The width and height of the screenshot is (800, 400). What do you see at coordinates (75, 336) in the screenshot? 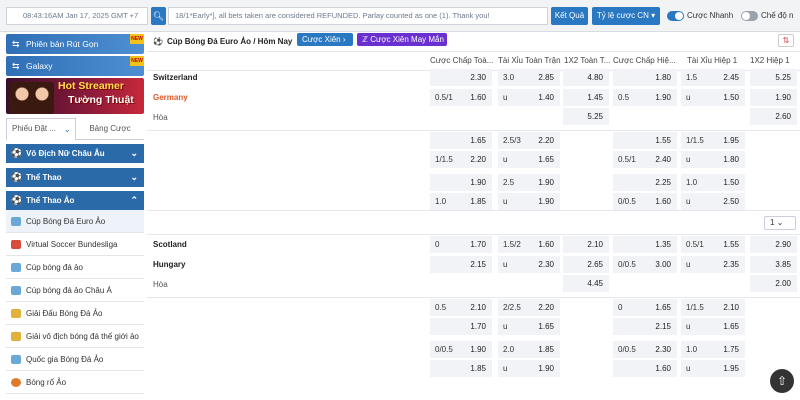
I see `sidebar-item-virtual-world-cup: Giải vô địch bóng đá thế giới ảo` at bounding box center [75, 336].